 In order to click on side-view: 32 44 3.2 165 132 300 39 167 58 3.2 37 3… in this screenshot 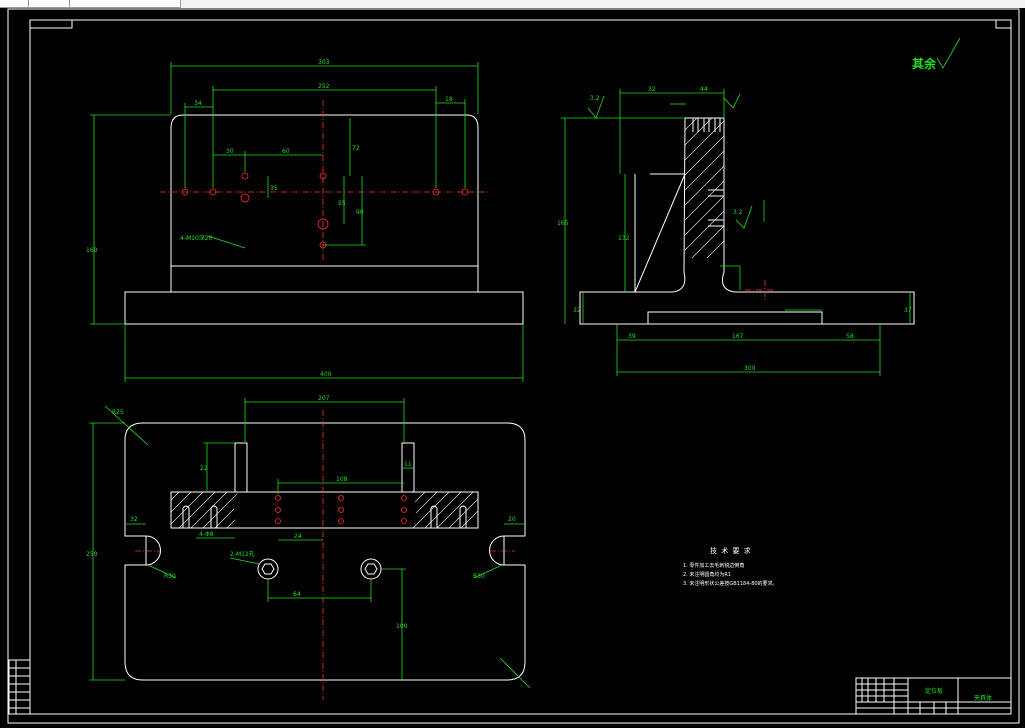, I will do `click(736, 231)`.